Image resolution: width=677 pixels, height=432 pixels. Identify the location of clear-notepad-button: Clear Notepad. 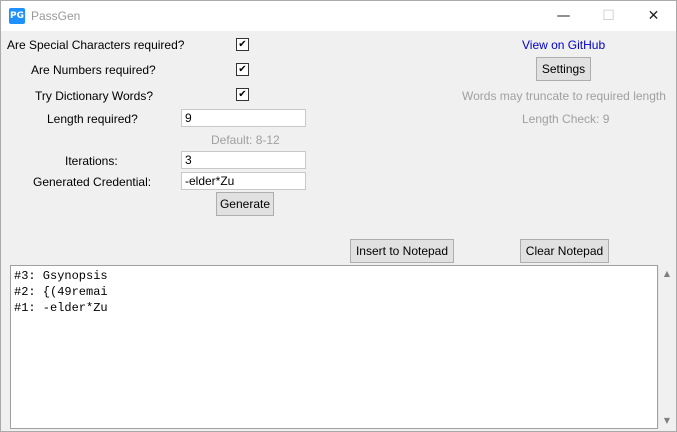
(564, 251).